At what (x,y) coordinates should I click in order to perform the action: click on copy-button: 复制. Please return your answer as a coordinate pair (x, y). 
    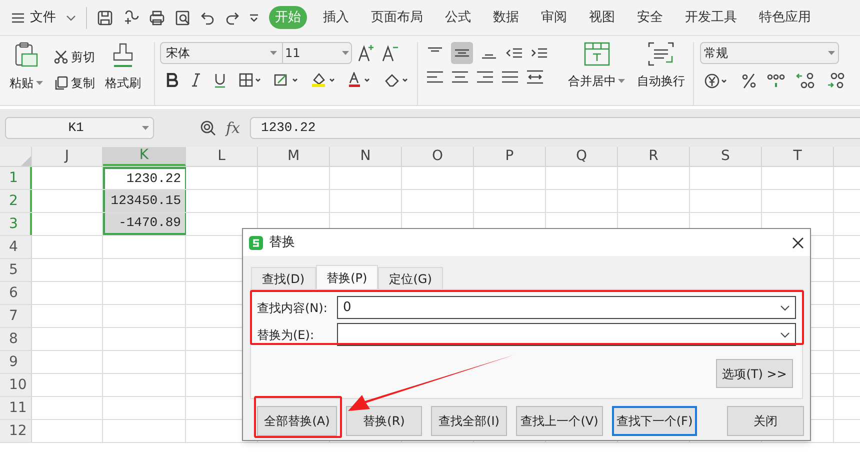
    Looking at the image, I should click on (83, 83).